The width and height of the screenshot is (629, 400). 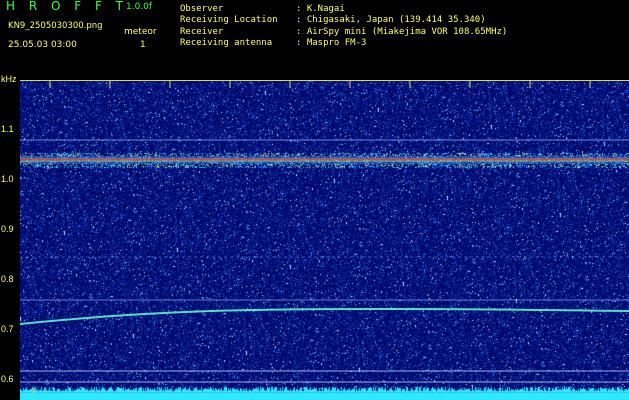 I want to click on doppler-trace, so click(x=324, y=316).